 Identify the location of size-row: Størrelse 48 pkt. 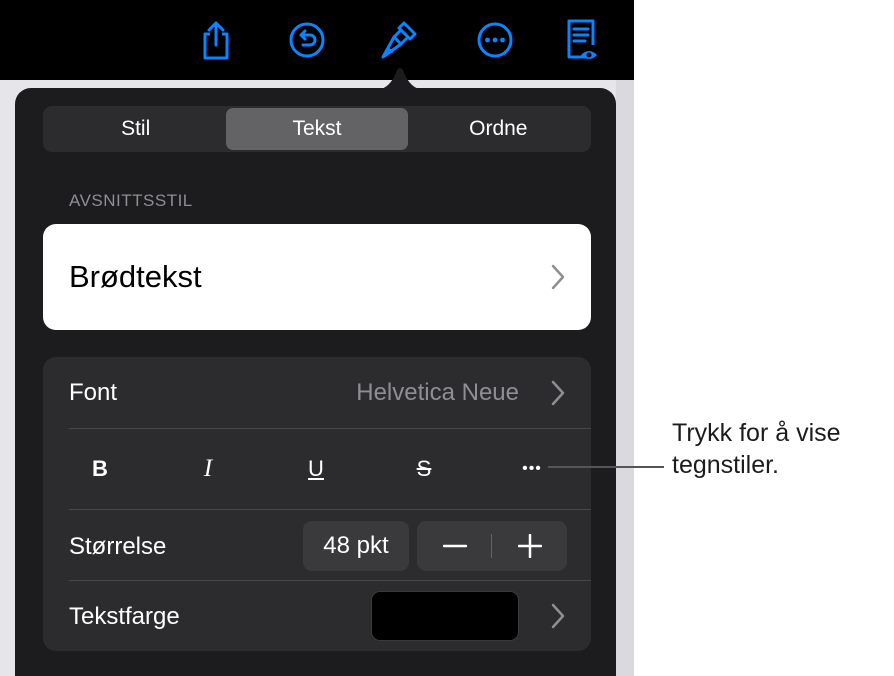
(317, 545).